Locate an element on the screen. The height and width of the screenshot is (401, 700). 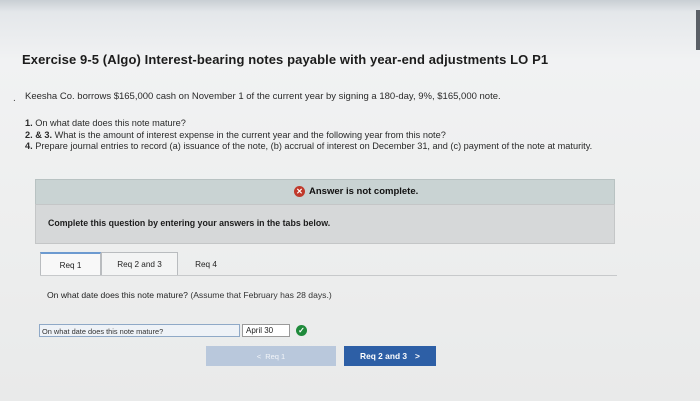
question-number: 2. & 3. is located at coordinates (39, 134).